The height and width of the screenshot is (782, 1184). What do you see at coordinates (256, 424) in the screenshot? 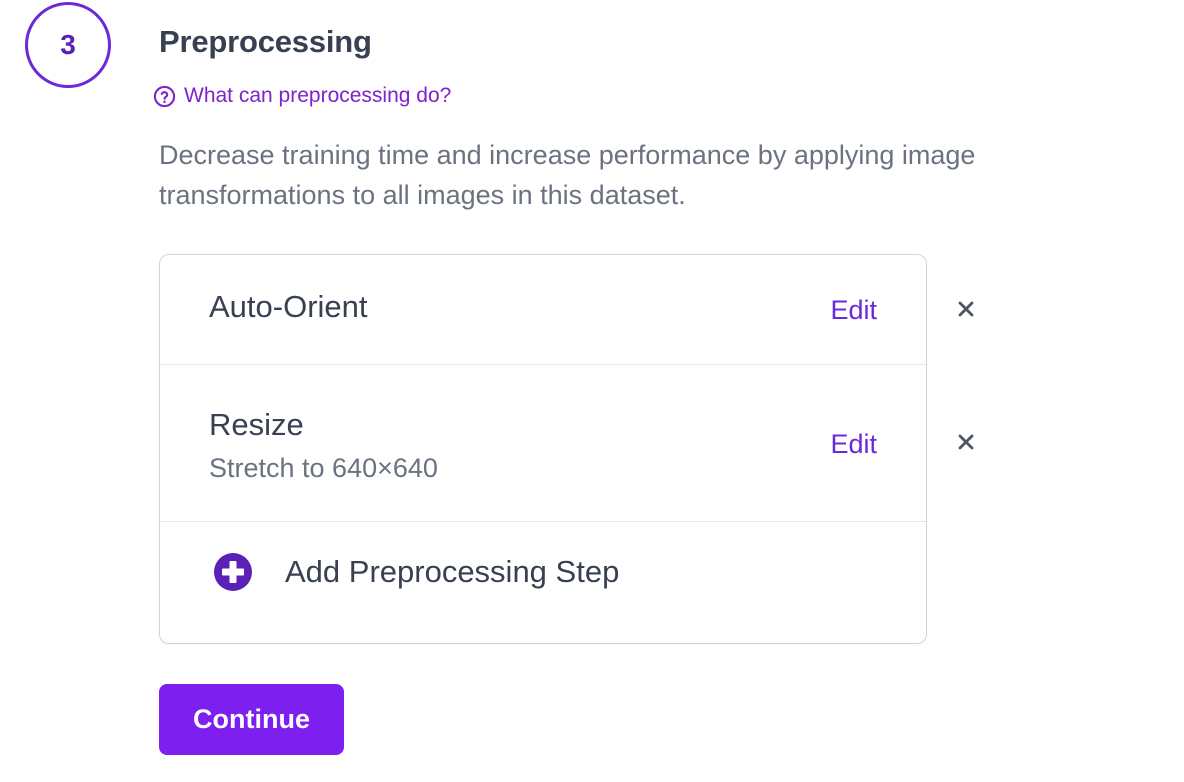
I see `step-name: Resize` at bounding box center [256, 424].